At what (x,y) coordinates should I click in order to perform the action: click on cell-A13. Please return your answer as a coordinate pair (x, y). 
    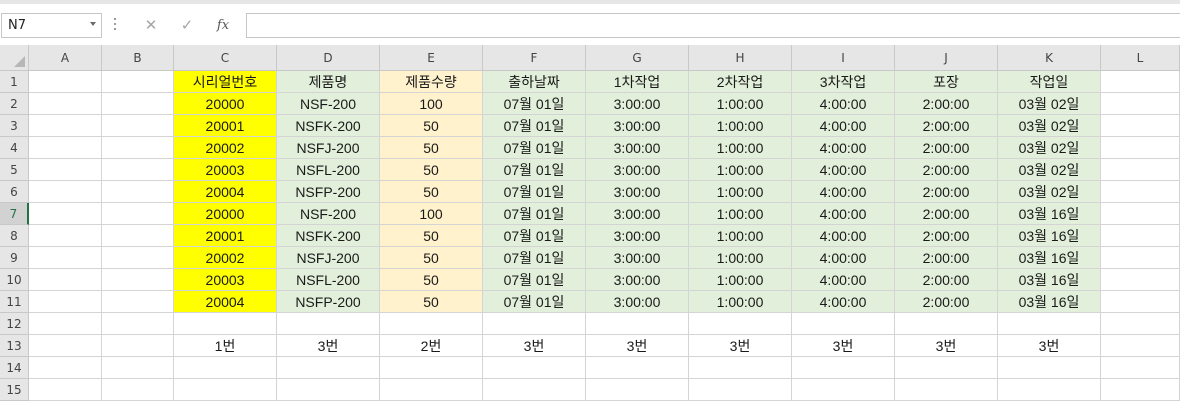
    Looking at the image, I should click on (65, 346).